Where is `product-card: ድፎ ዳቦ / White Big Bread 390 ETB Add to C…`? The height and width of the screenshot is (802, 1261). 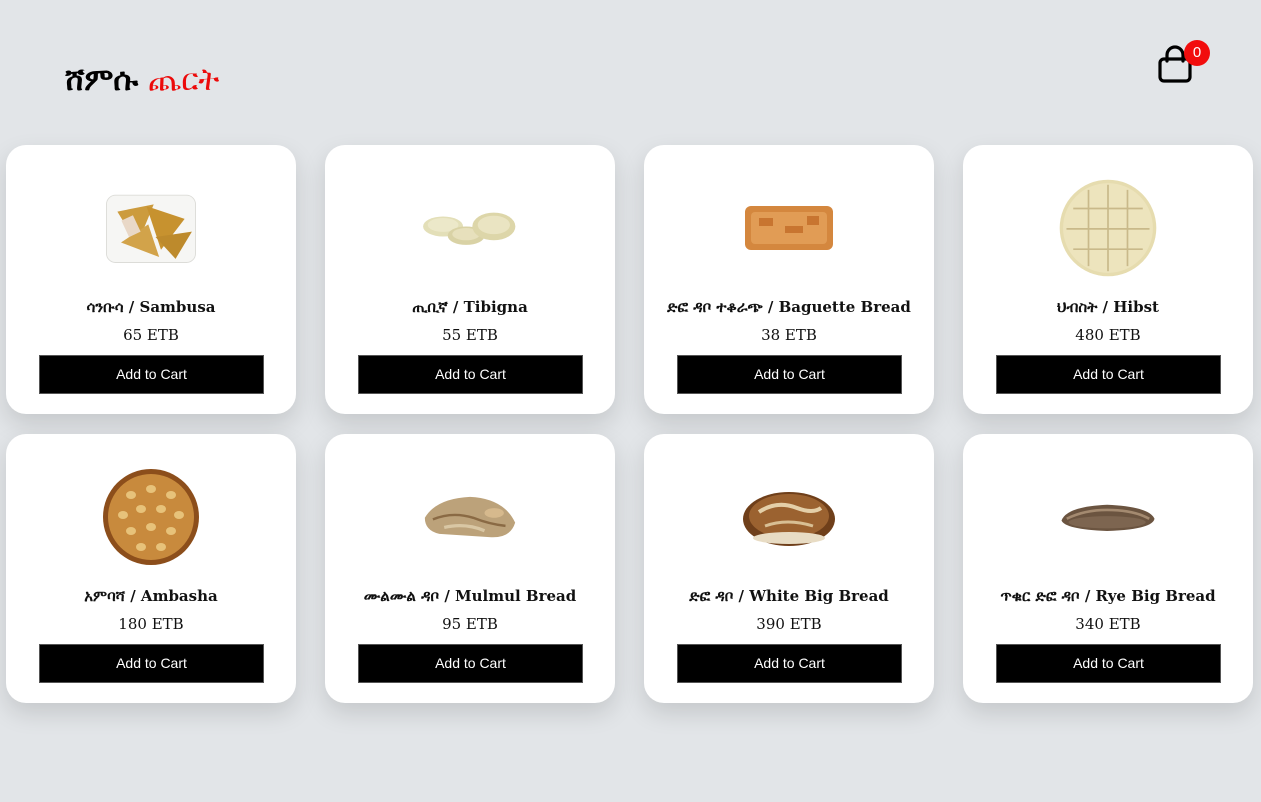 product-card: ድፎ ዳቦ / White Big Bread 390 ETB Add to C… is located at coordinates (789, 568).